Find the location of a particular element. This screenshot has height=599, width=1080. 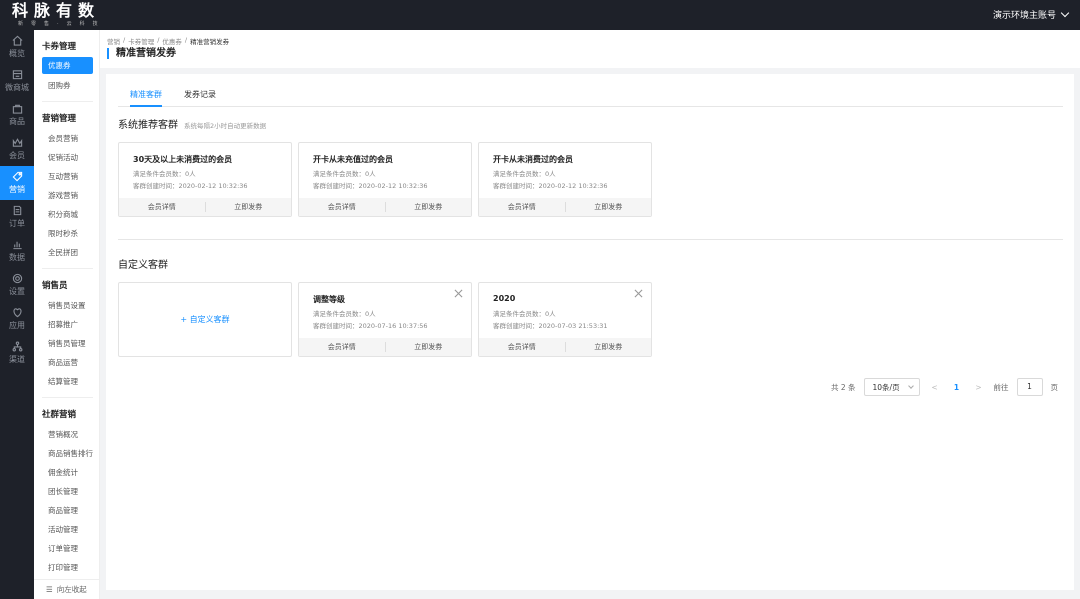

rail-label: 概览 is located at coordinates (17, 53).